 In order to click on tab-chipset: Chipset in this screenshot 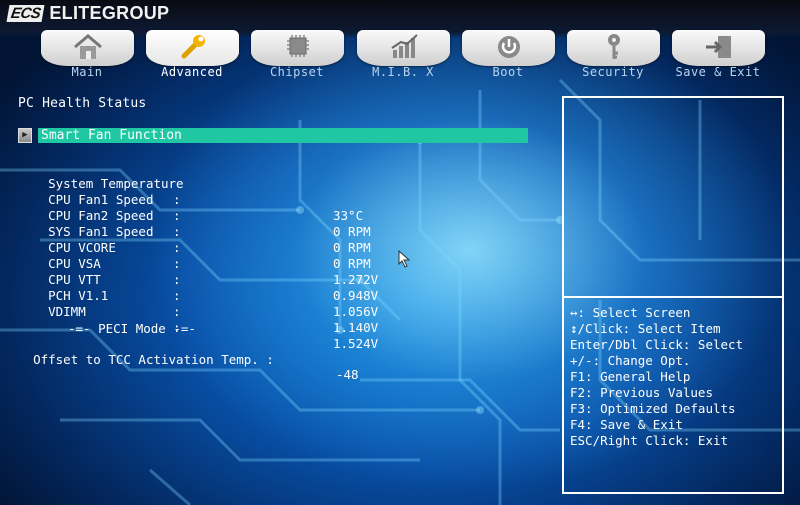, I will do `click(303, 54)`.